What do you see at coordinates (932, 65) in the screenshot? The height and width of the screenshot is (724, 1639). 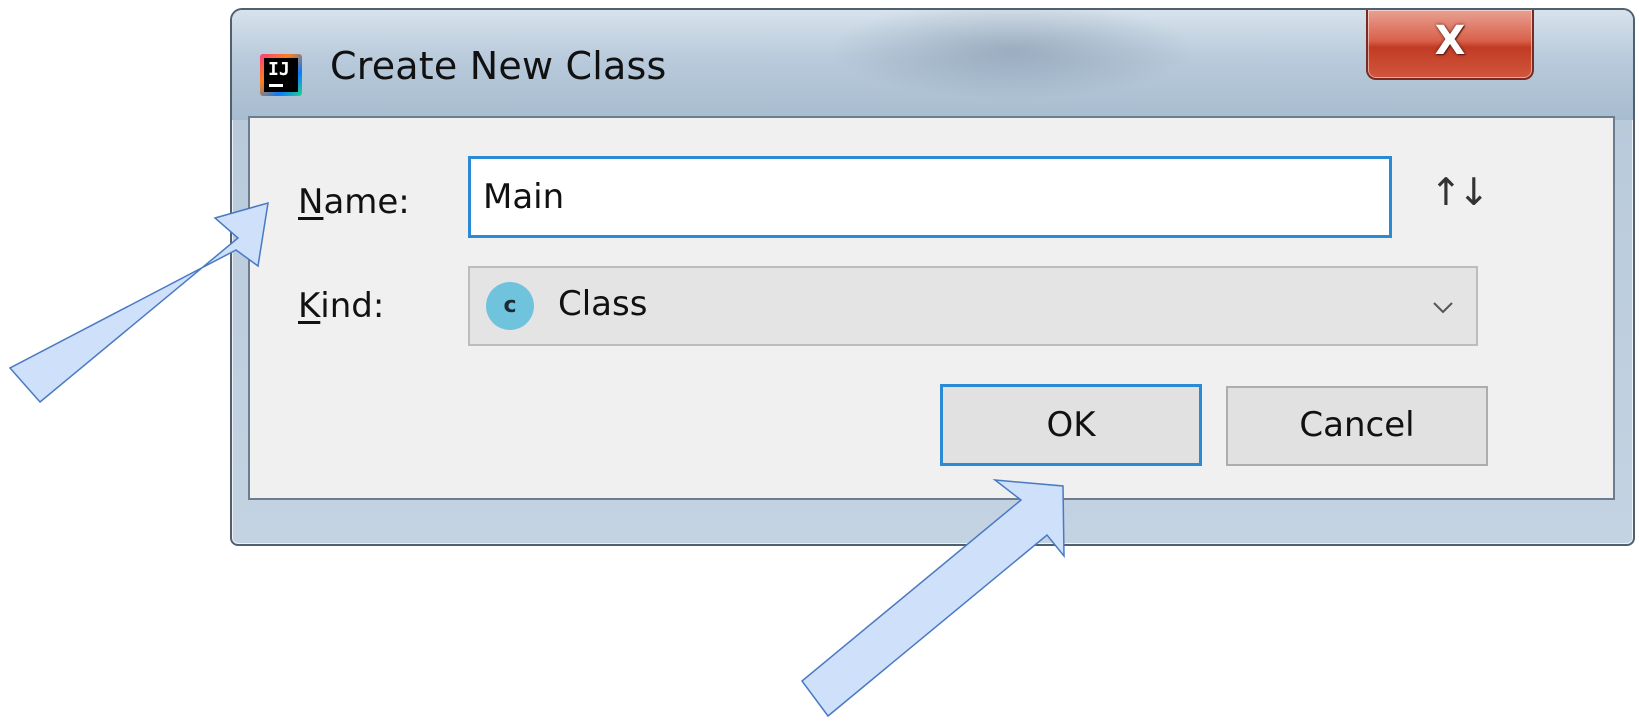 I see `title-bar: IJ Create New Class X` at bounding box center [932, 65].